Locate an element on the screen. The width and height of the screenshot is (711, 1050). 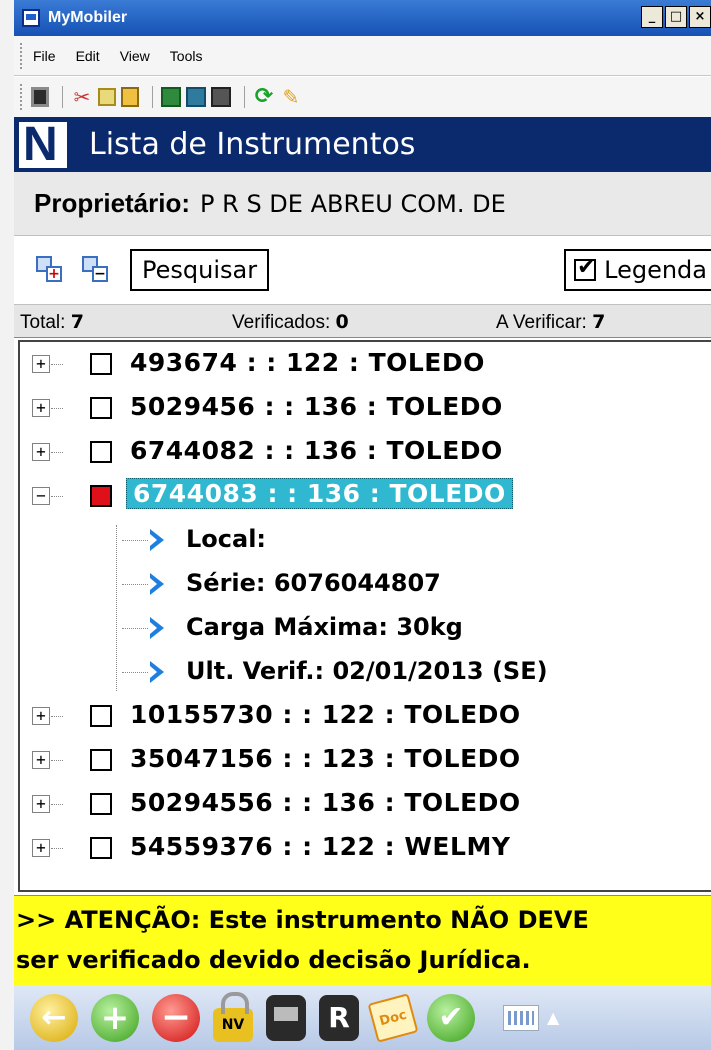
legend-label: Legenda is located at coordinates (655, 270).